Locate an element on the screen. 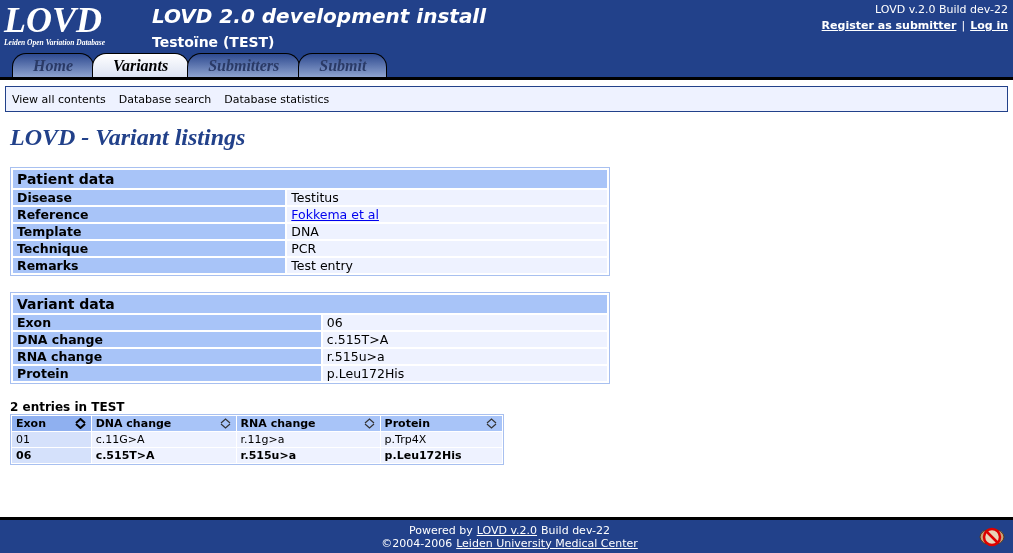 The height and width of the screenshot is (553, 1013). field-value: Testitus is located at coordinates (447, 197).